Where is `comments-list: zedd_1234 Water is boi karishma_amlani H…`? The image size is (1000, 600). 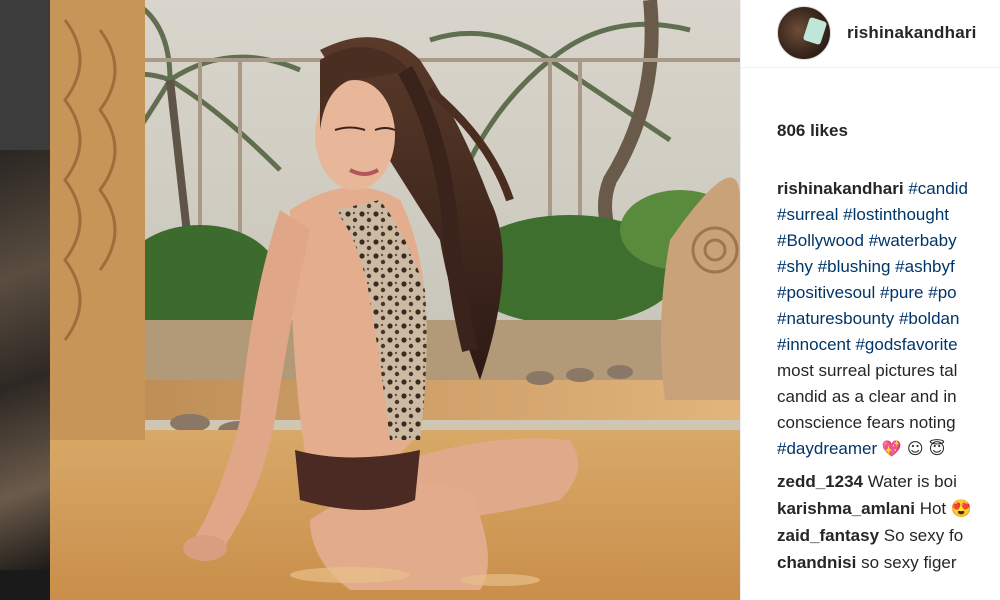 comments-list: zedd_1234 Water is boi karishma_amlani H… is located at coordinates (888, 523).